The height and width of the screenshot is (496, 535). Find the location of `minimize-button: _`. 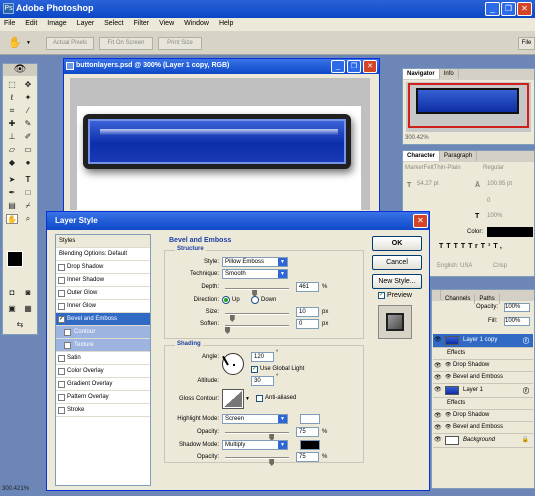

minimize-button: _ is located at coordinates (492, 9).